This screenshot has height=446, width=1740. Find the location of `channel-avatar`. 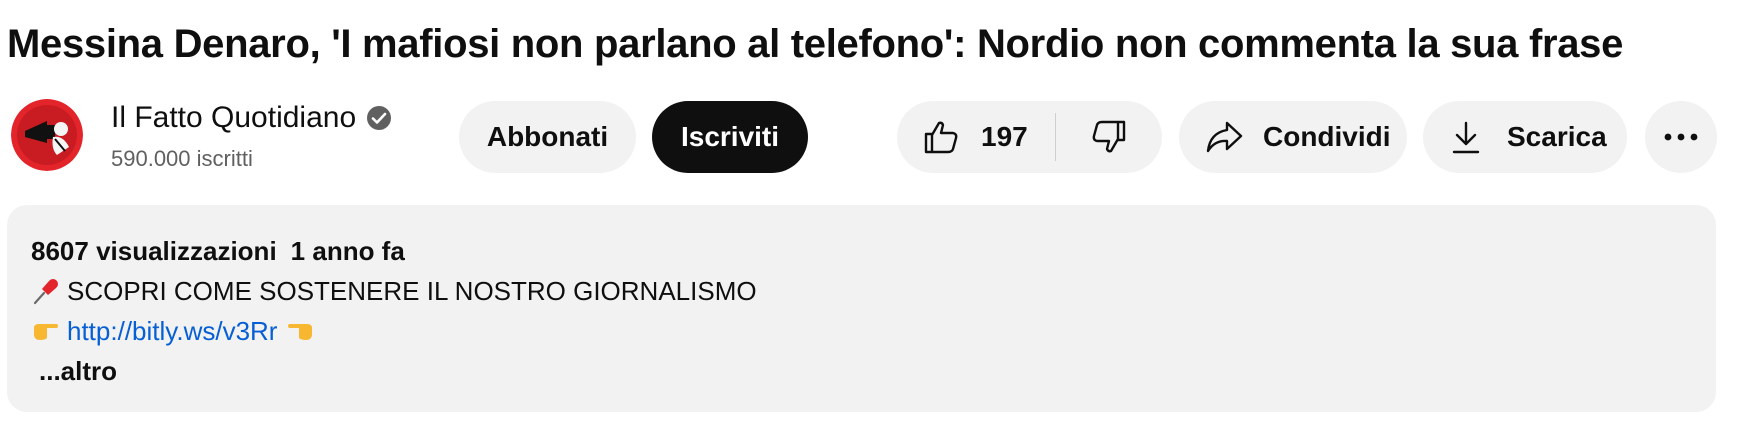

channel-avatar is located at coordinates (47, 135).